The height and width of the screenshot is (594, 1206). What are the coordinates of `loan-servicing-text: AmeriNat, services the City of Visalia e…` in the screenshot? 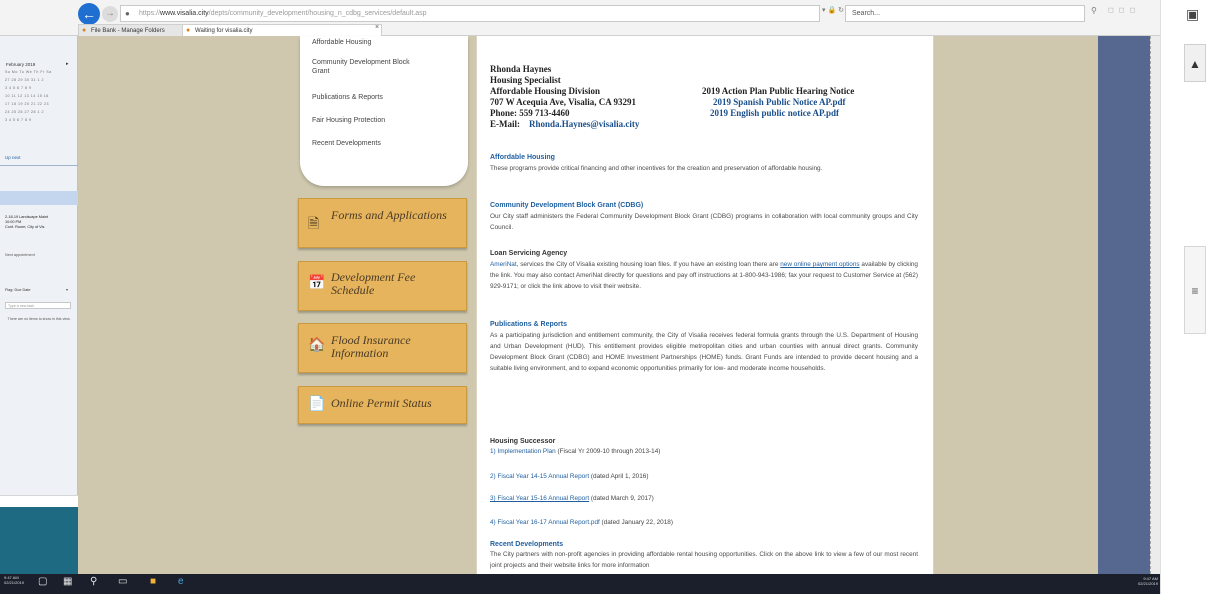 It's located at (704, 275).